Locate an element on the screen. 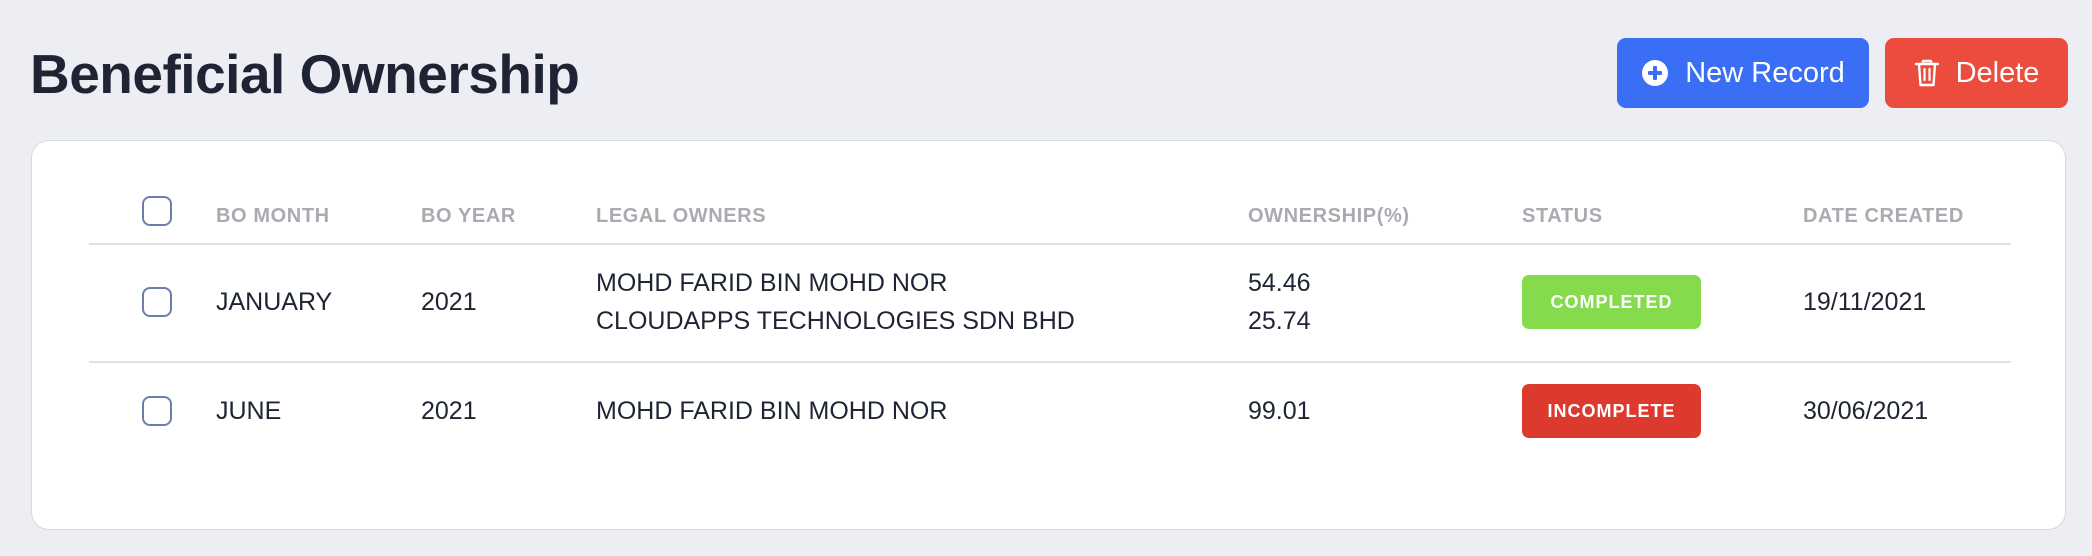 This screenshot has height=556, width=2092. column-header-status: STATUS is located at coordinates (1562, 213).